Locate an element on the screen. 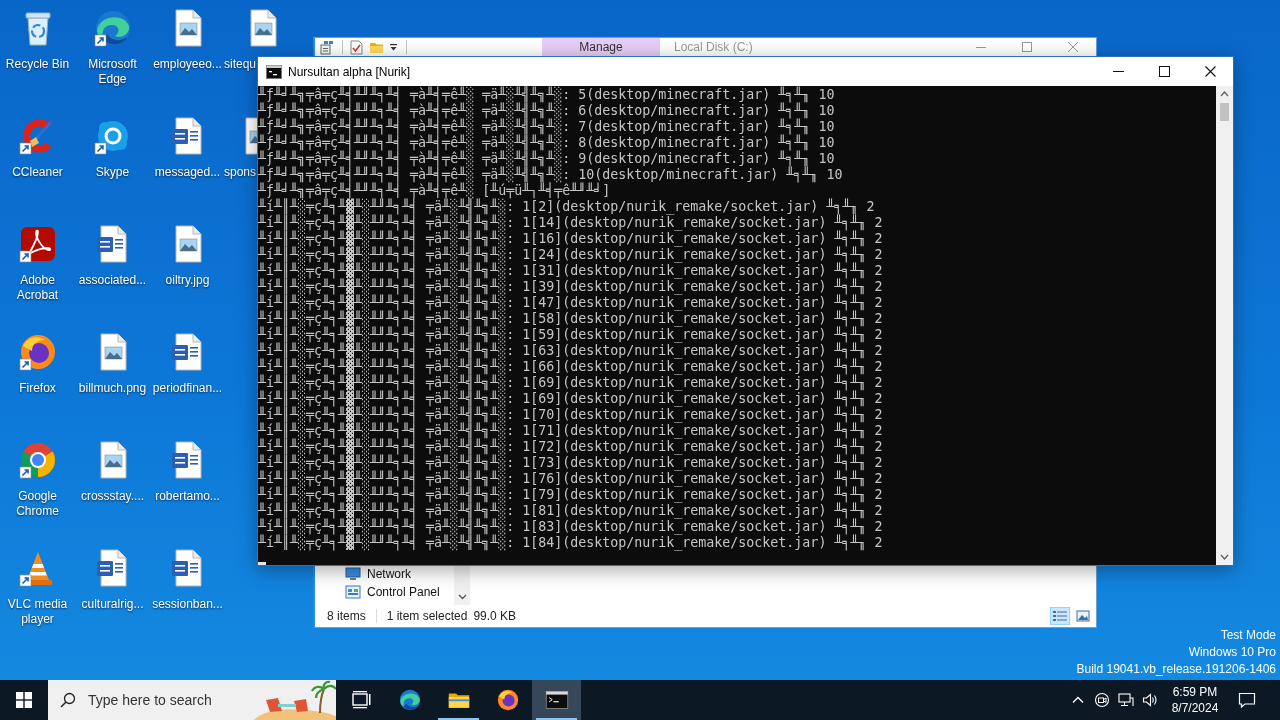 The height and width of the screenshot is (720, 1280). console-line: ╨í╨║╨░╤ç╨╕╨▓╨░╨╜╨╕╨╡ ╤ä╨░╨╣╨╗╨░: 1[16](desktop/nurik_remake/socket.jar) ╨╕╨╖ 2 is located at coordinates (570, 239).